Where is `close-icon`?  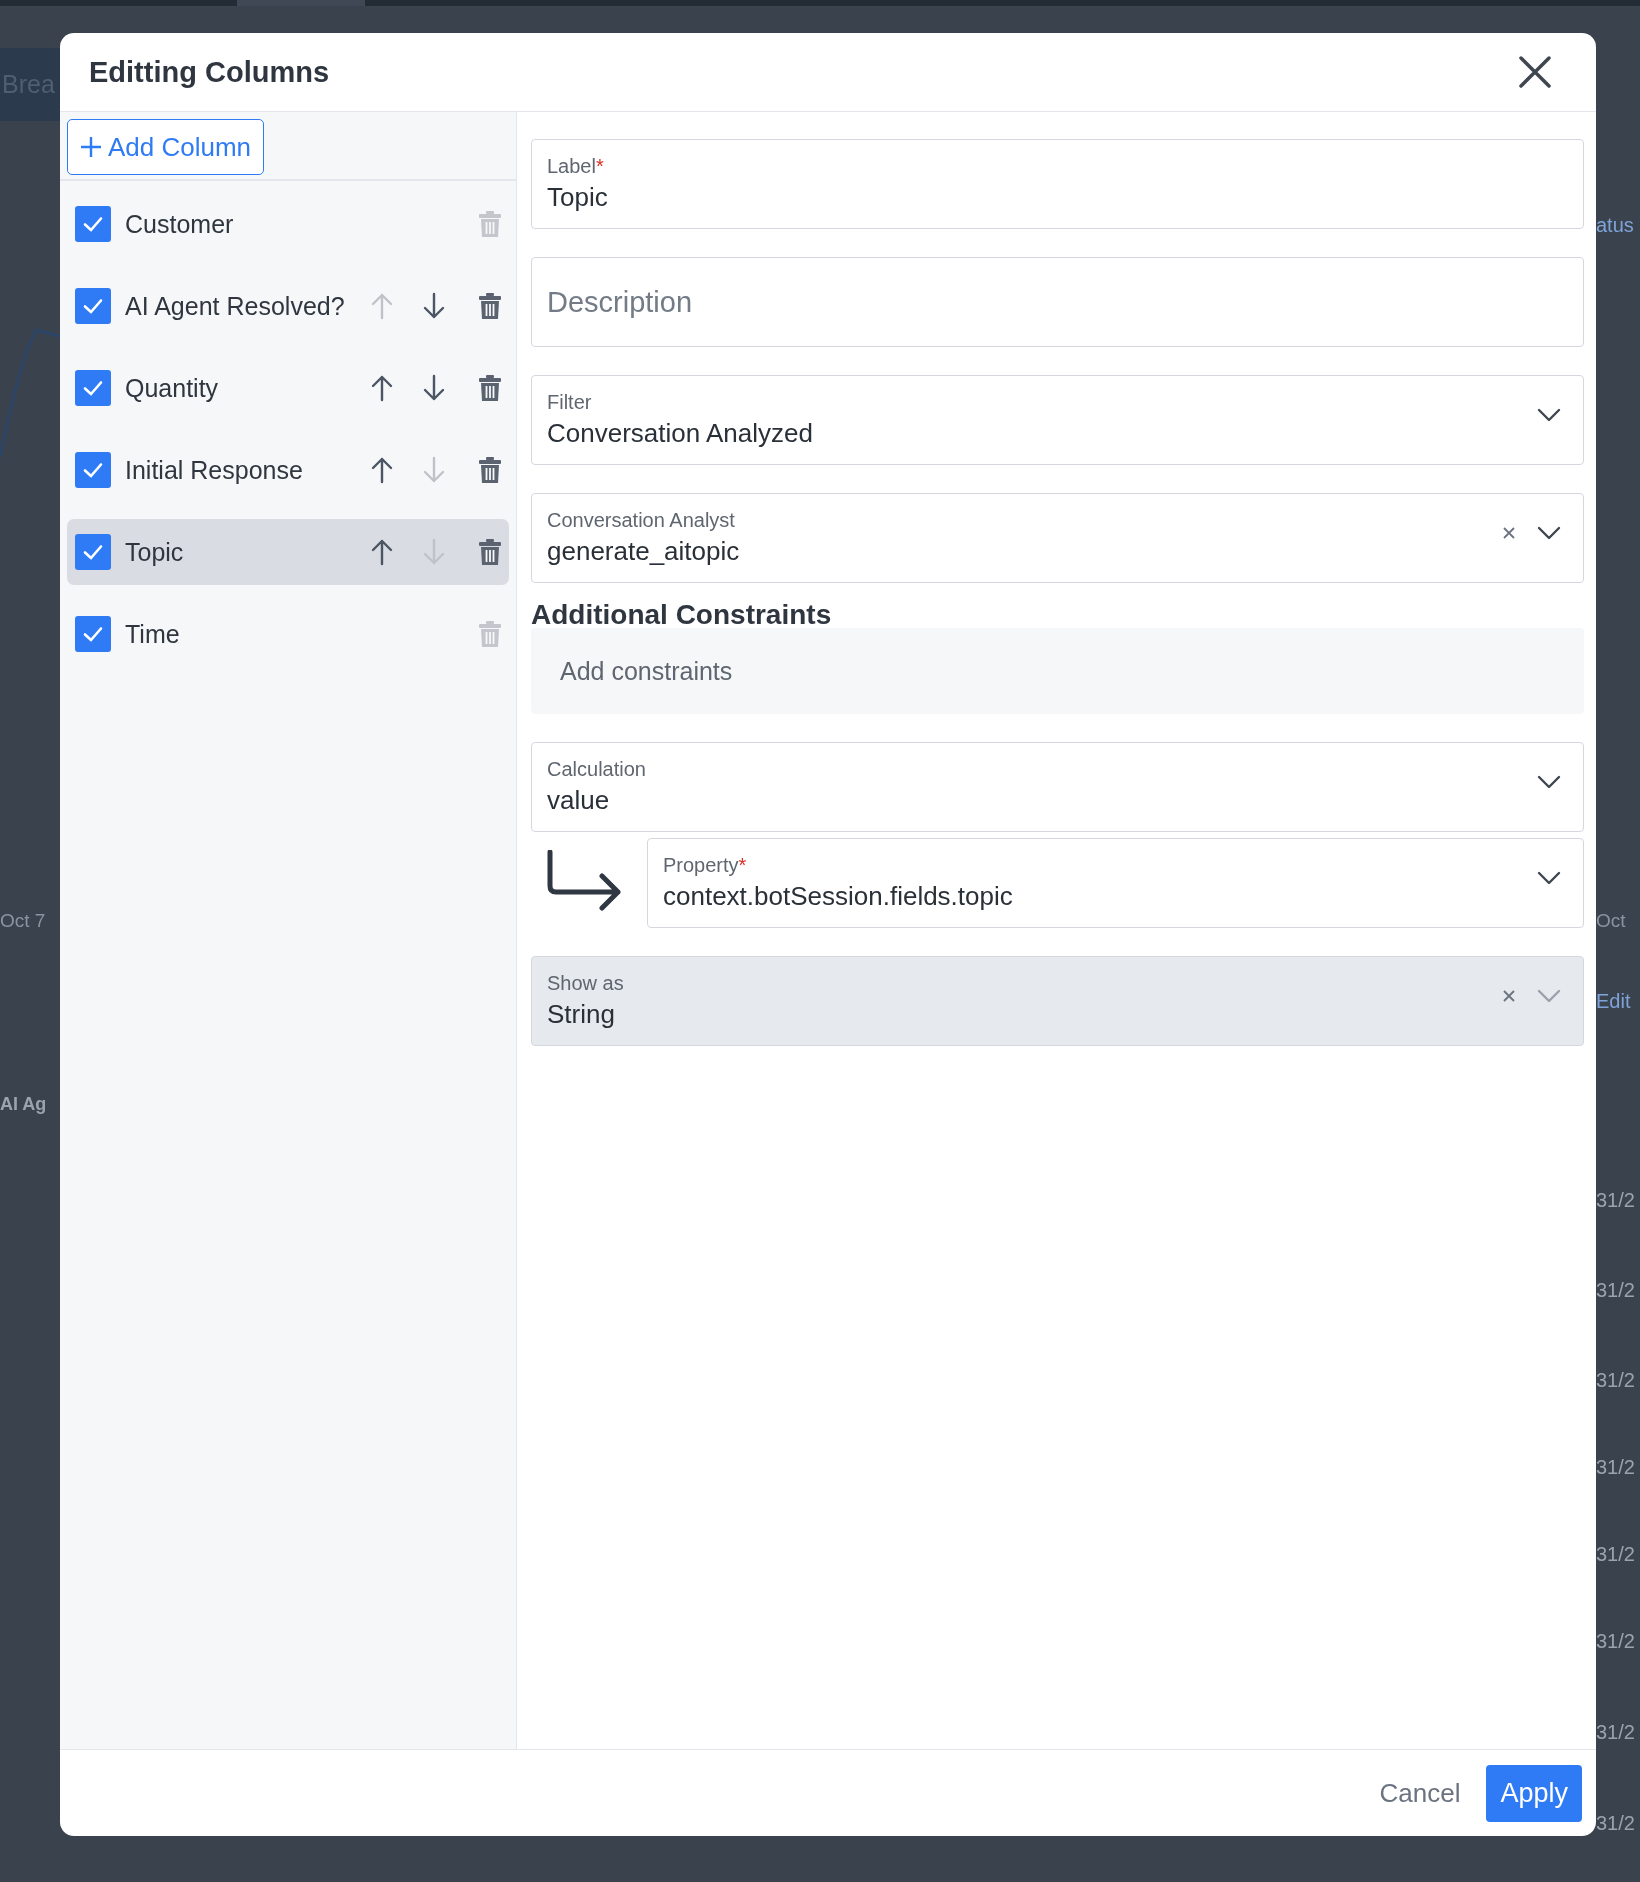
close-icon is located at coordinates (1535, 72).